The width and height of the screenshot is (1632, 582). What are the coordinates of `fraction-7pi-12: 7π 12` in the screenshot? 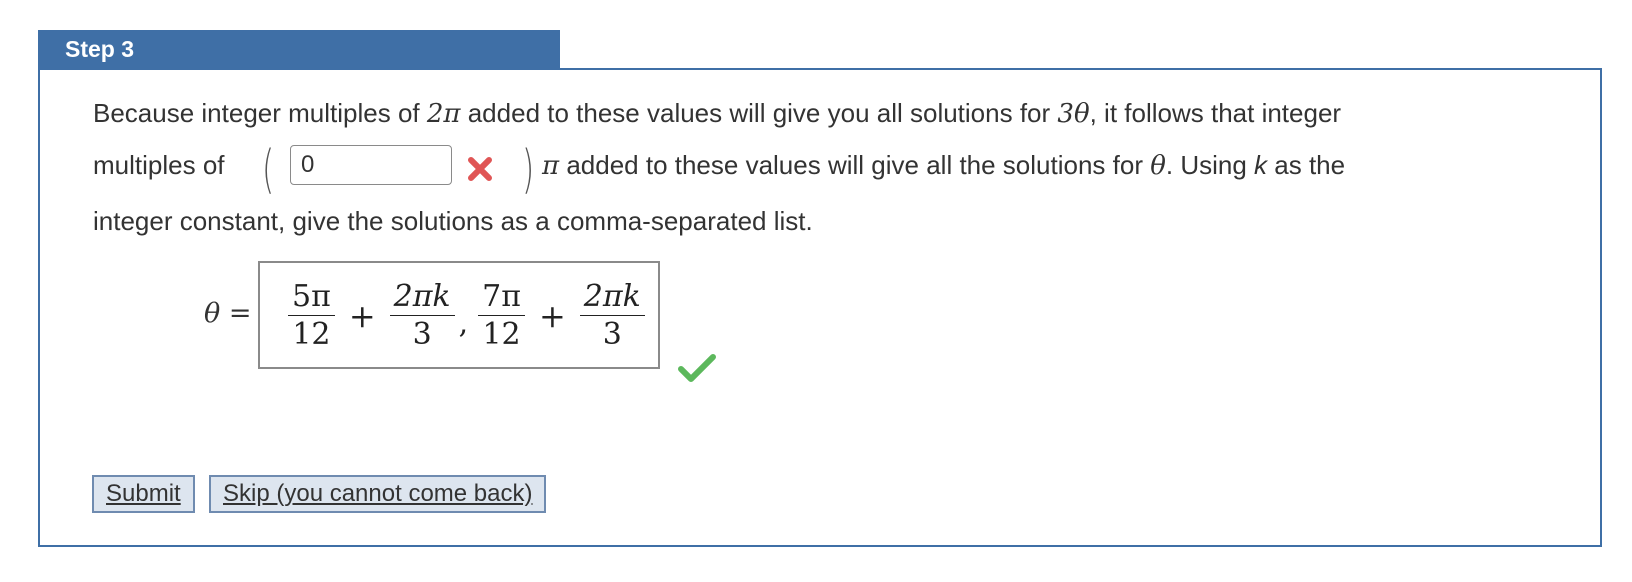 It's located at (501, 316).